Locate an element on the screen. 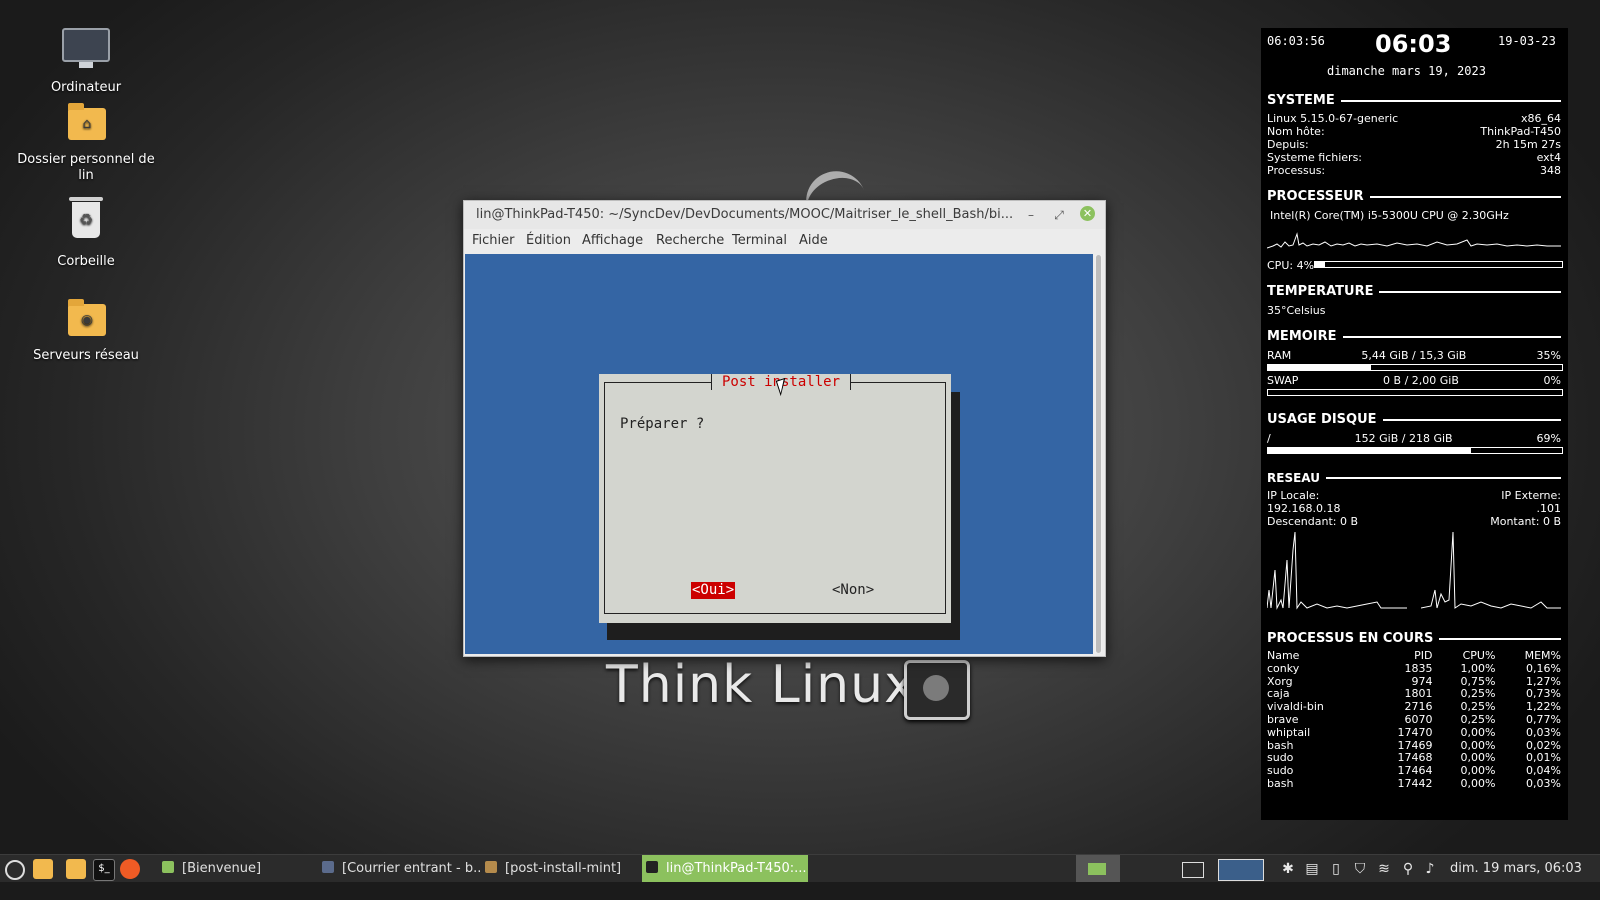 Image resolution: width=1600 pixels, height=900 pixels. wifi-icon: ≋ is located at coordinates (1384, 869).